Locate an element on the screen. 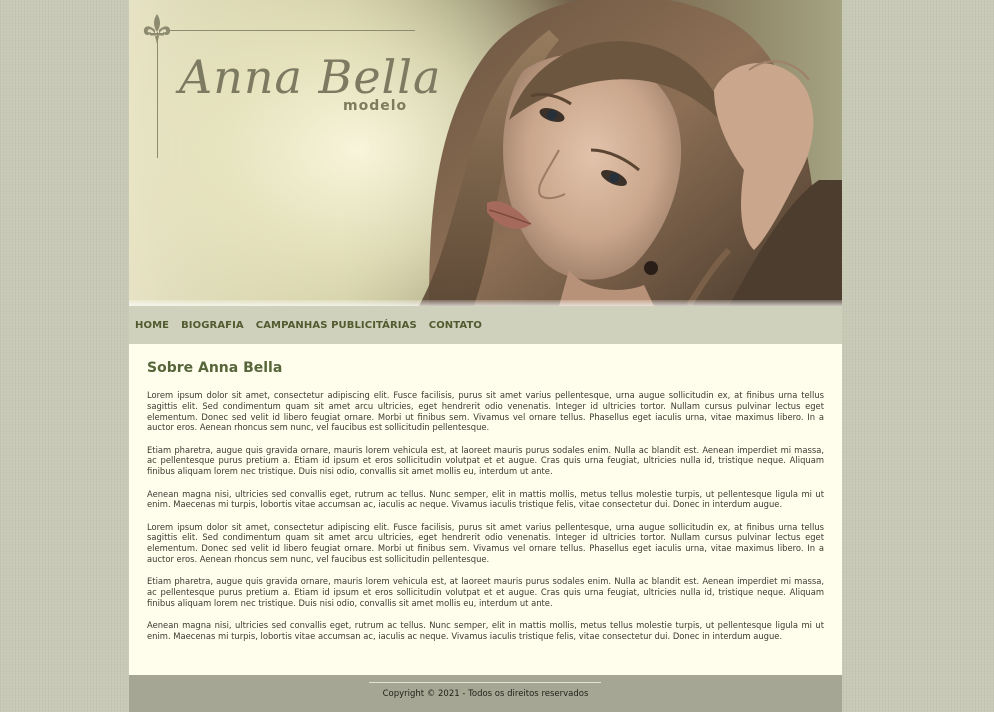 This screenshot has width=994, height=712. page-title: Sobre Anna Bella is located at coordinates (215, 368).